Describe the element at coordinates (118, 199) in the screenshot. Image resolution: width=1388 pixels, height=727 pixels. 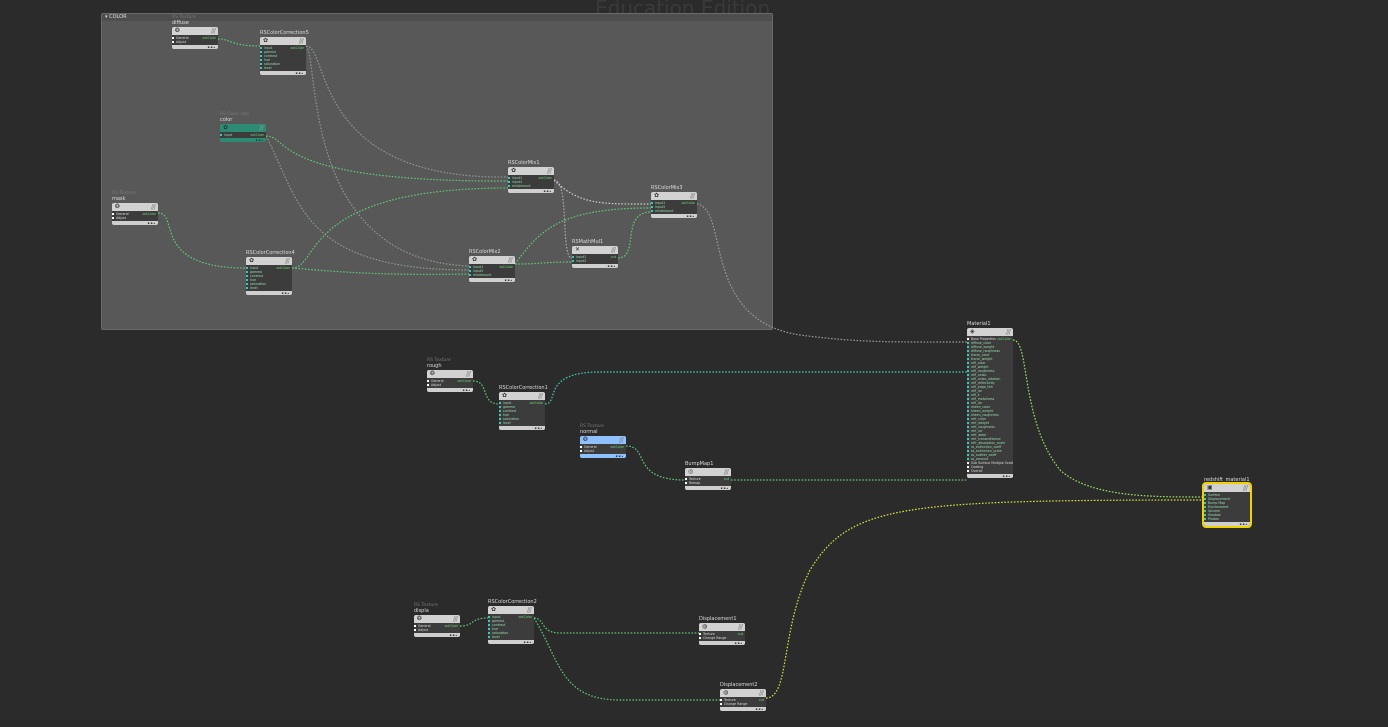
I see `node-name: mask` at that location.